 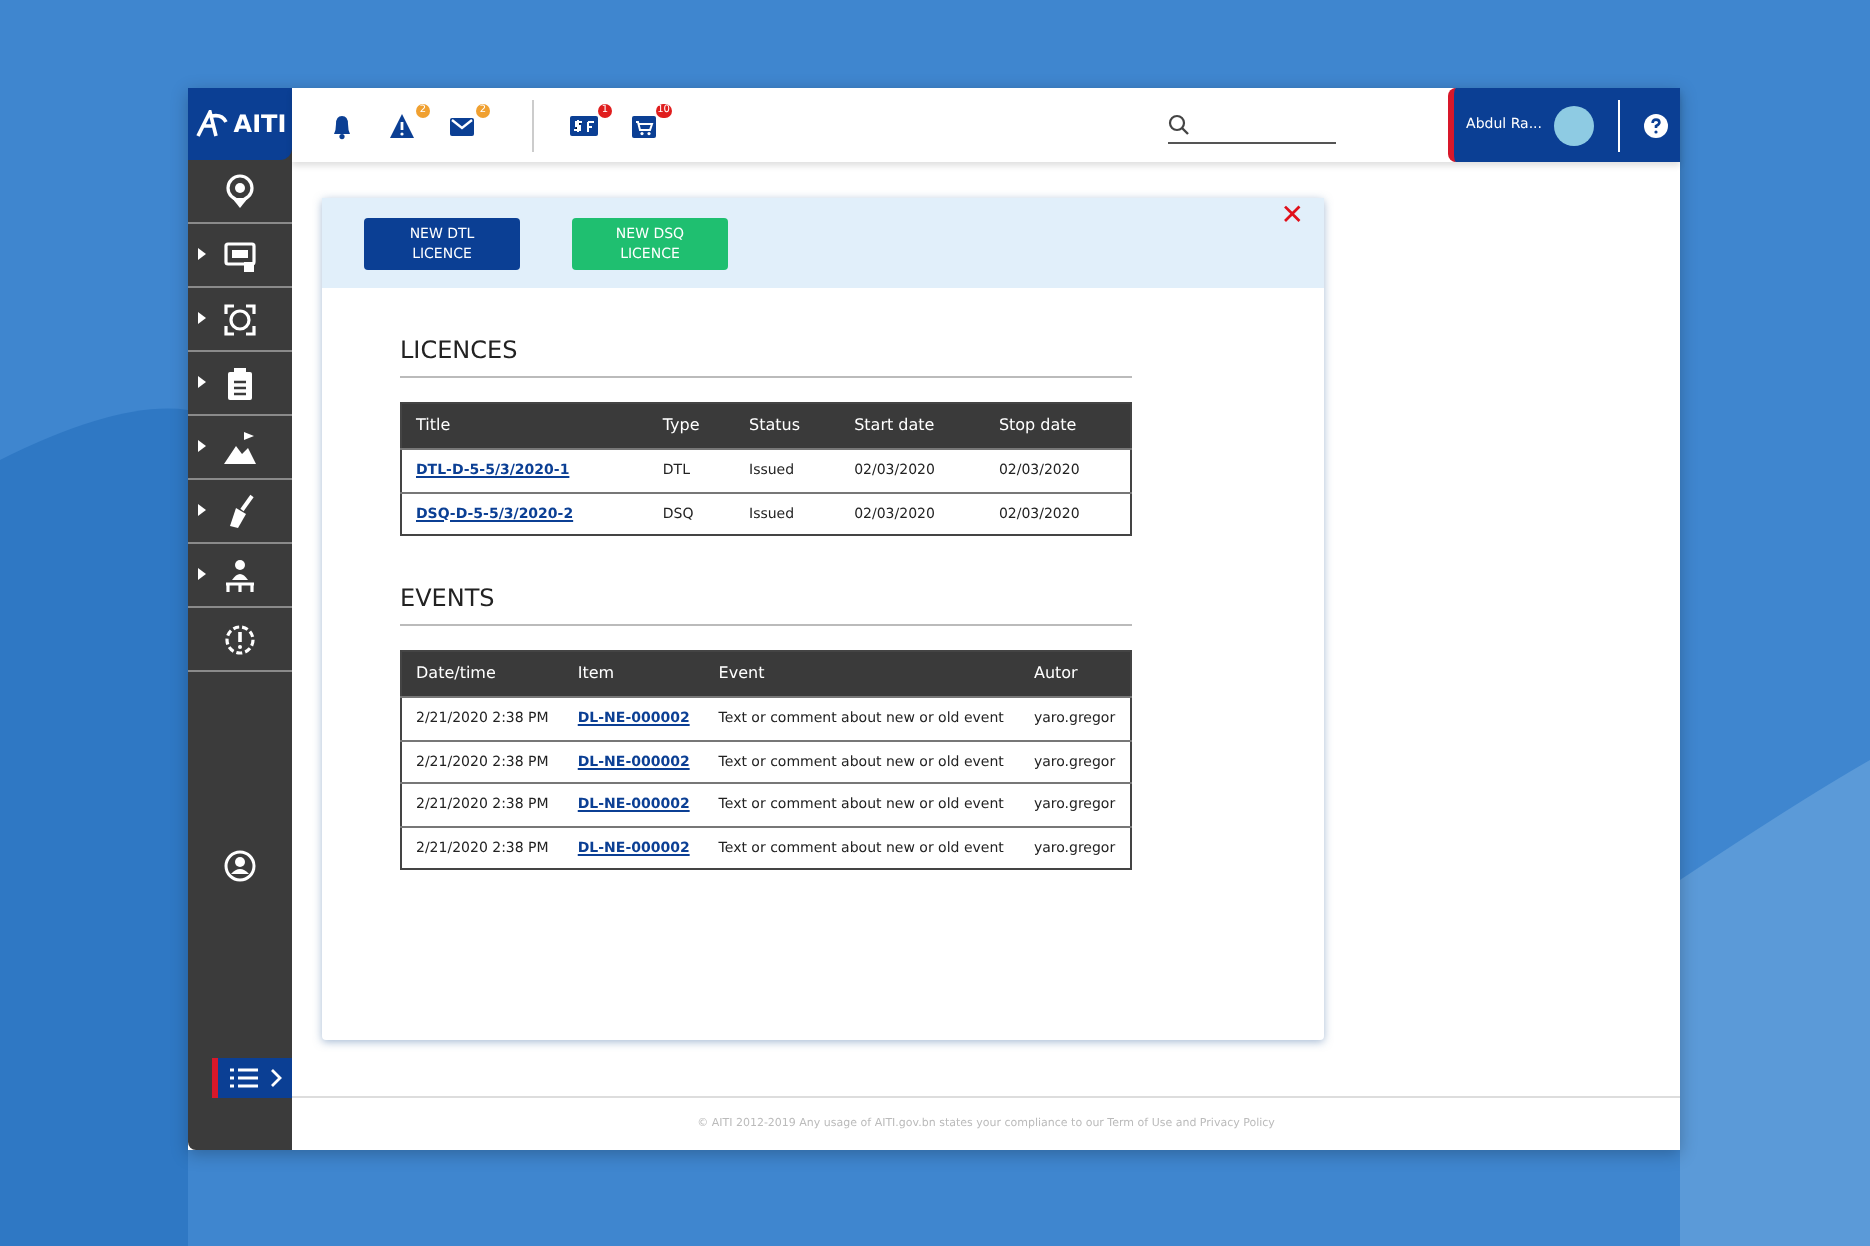 What do you see at coordinates (644, 125) in the screenshot?
I see `cart-icon` at bounding box center [644, 125].